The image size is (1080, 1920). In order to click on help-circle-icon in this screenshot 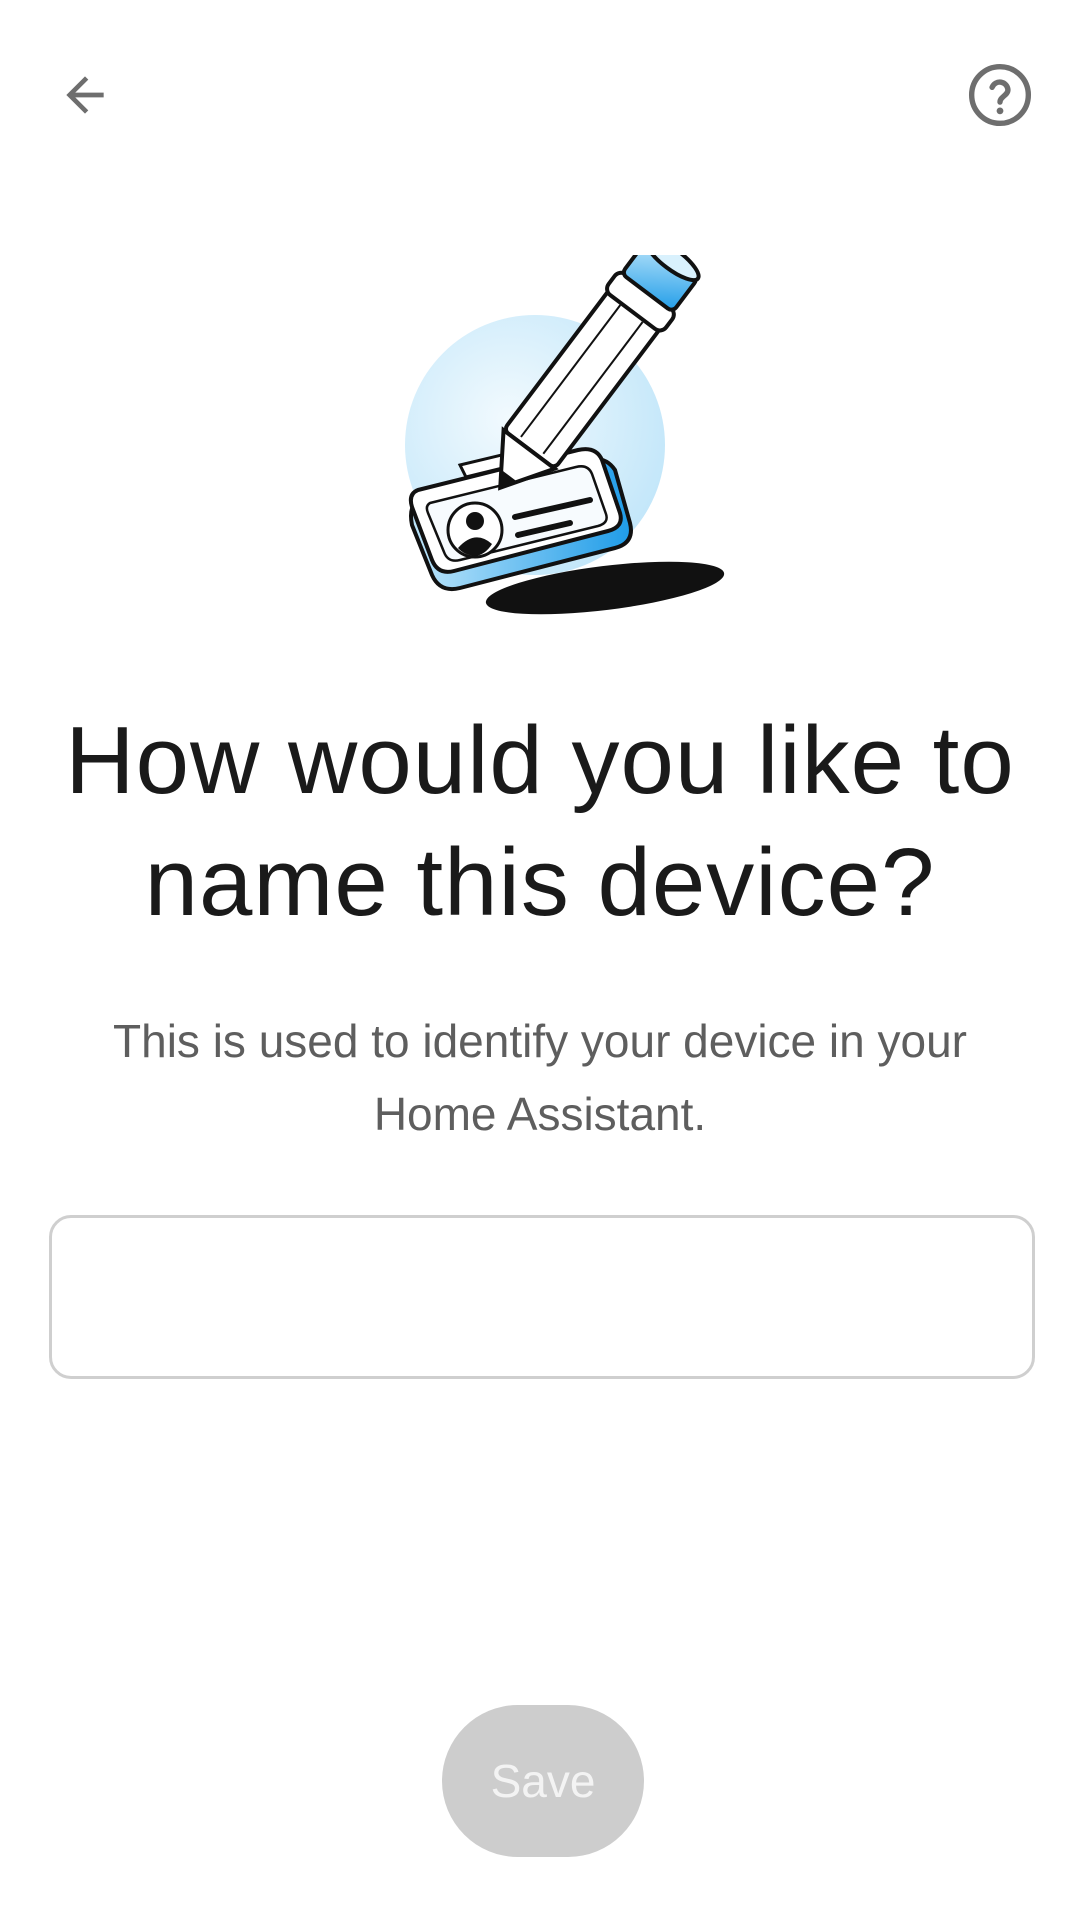, I will do `click(1000, 95)`.